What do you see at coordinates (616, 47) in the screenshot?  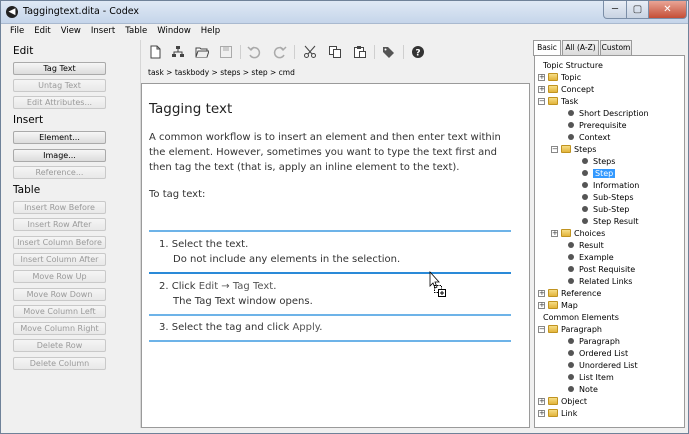 I see `tab-custom: Custom` at bounding box center [616, 47].